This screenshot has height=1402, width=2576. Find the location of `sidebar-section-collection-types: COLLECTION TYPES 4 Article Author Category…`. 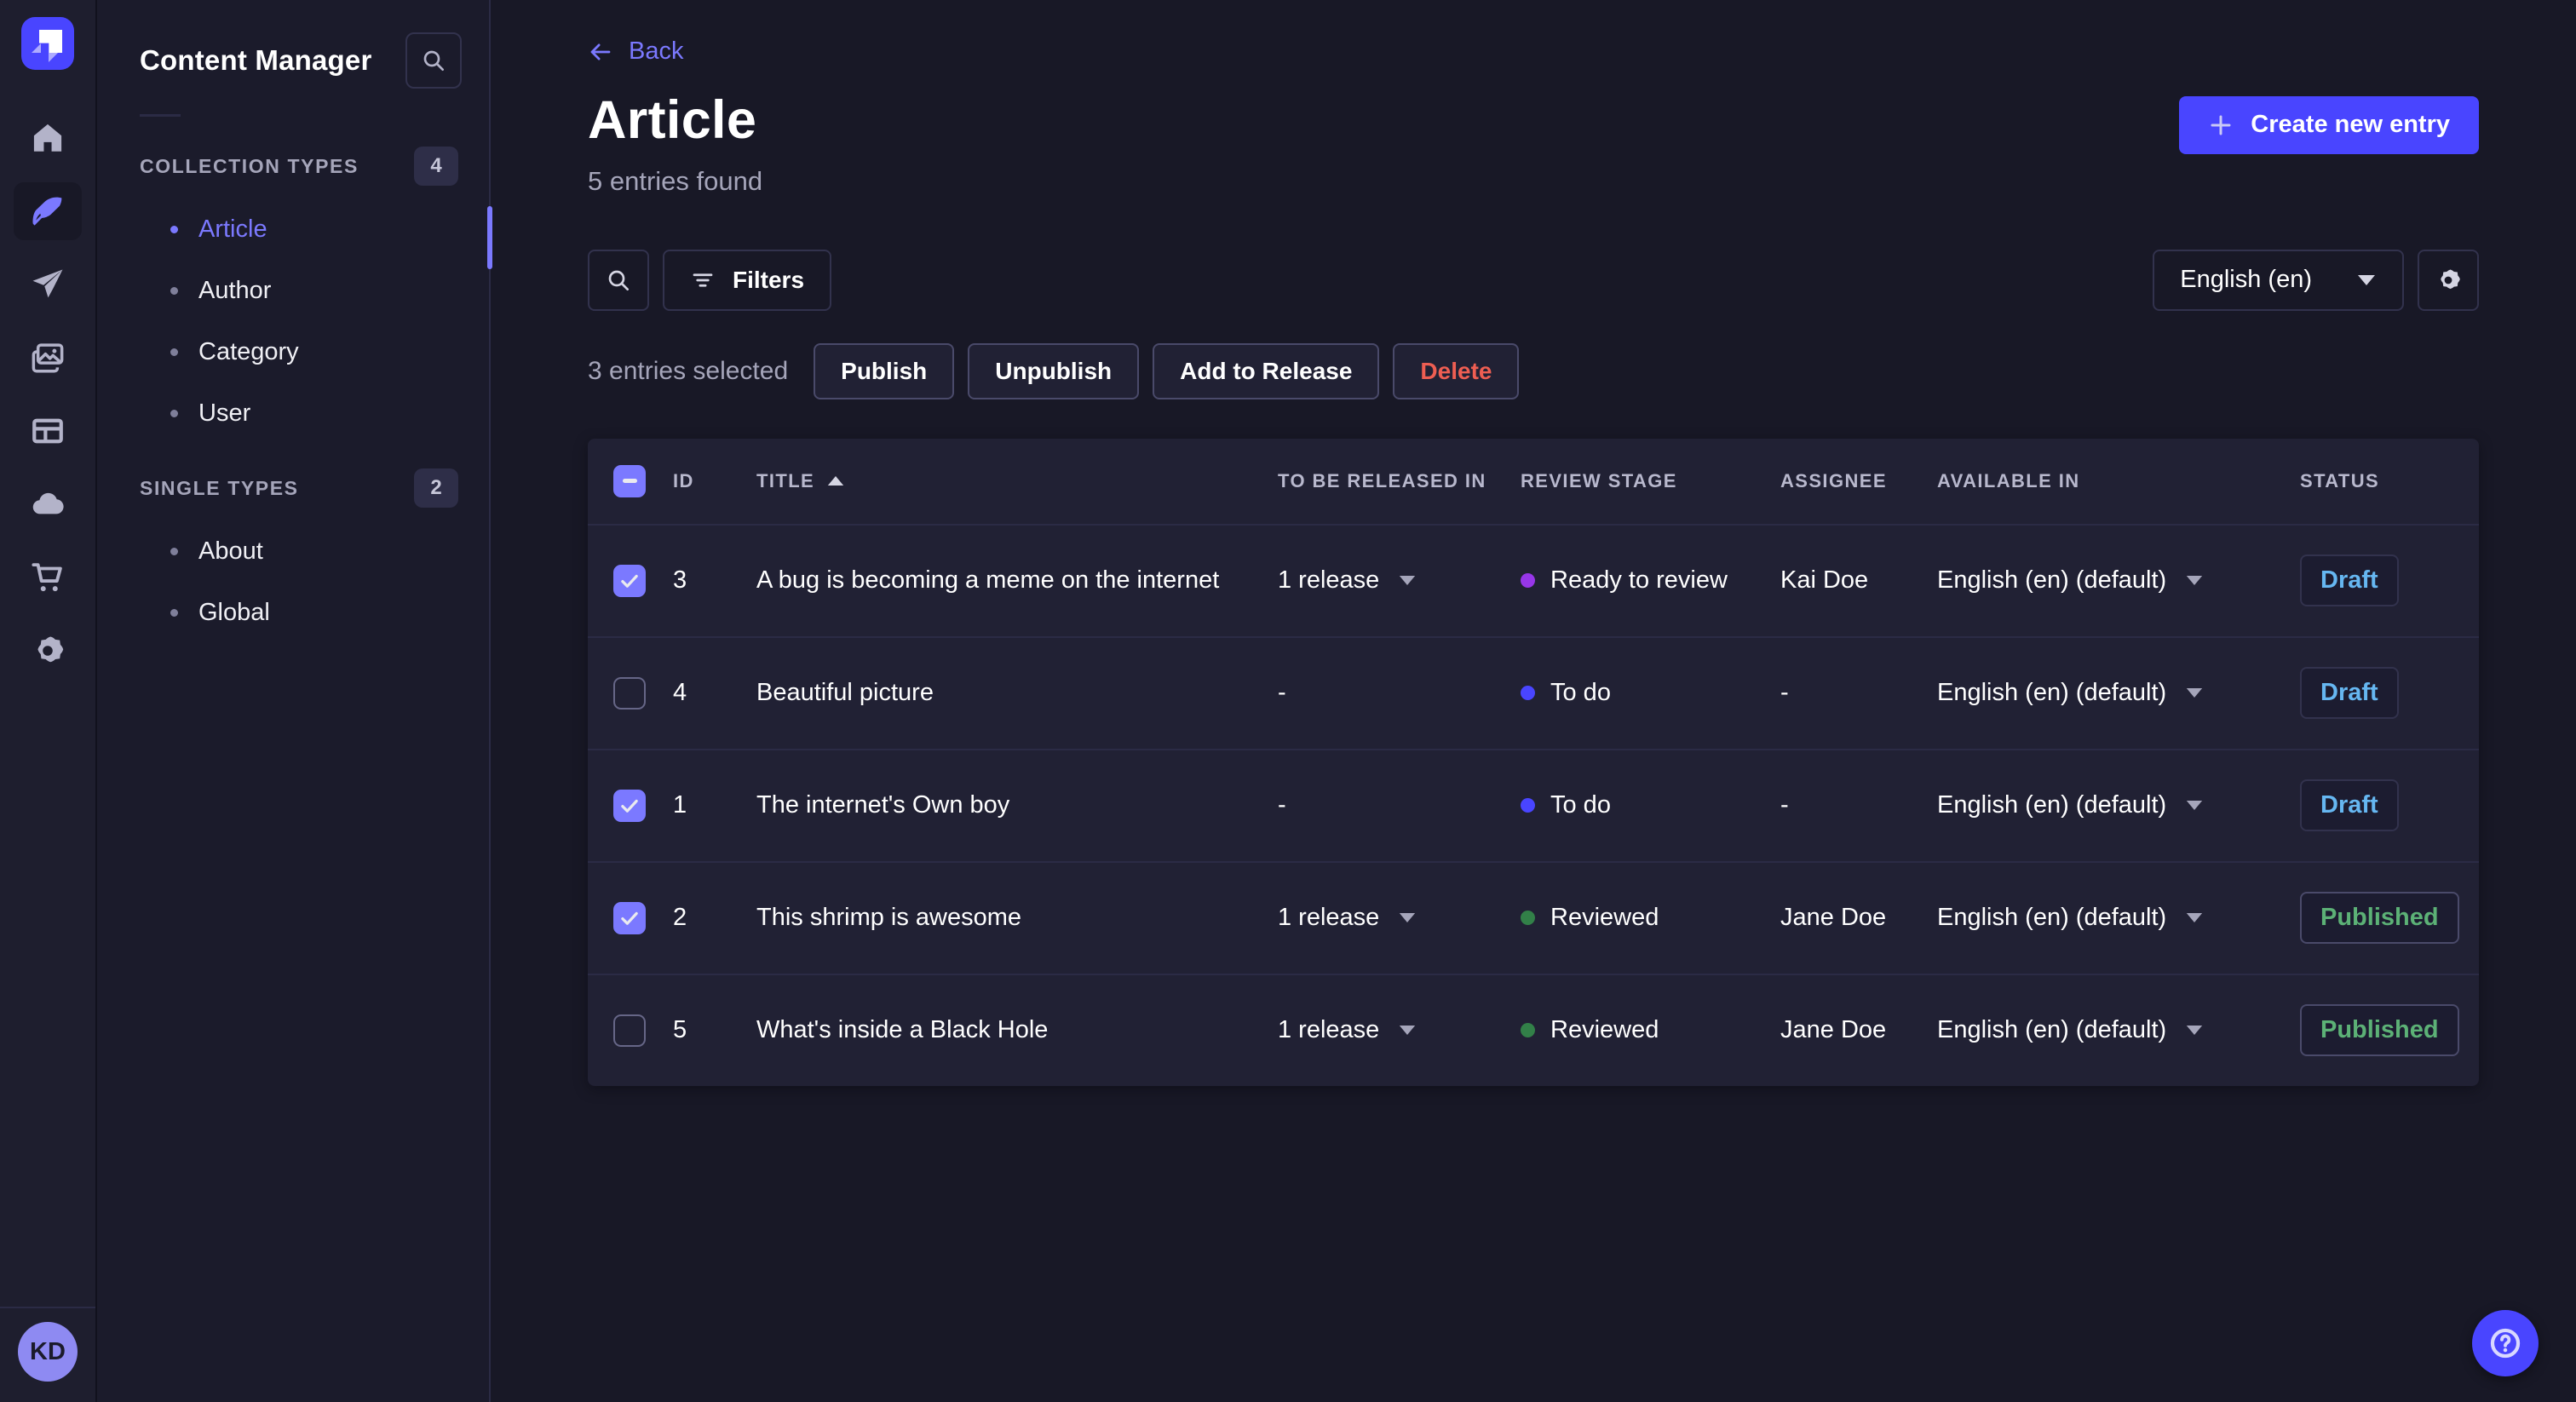

sidebar-section-collection-types: COLLECTION TYPES 4 Article Author Category… is located at coordinates (293, 295).